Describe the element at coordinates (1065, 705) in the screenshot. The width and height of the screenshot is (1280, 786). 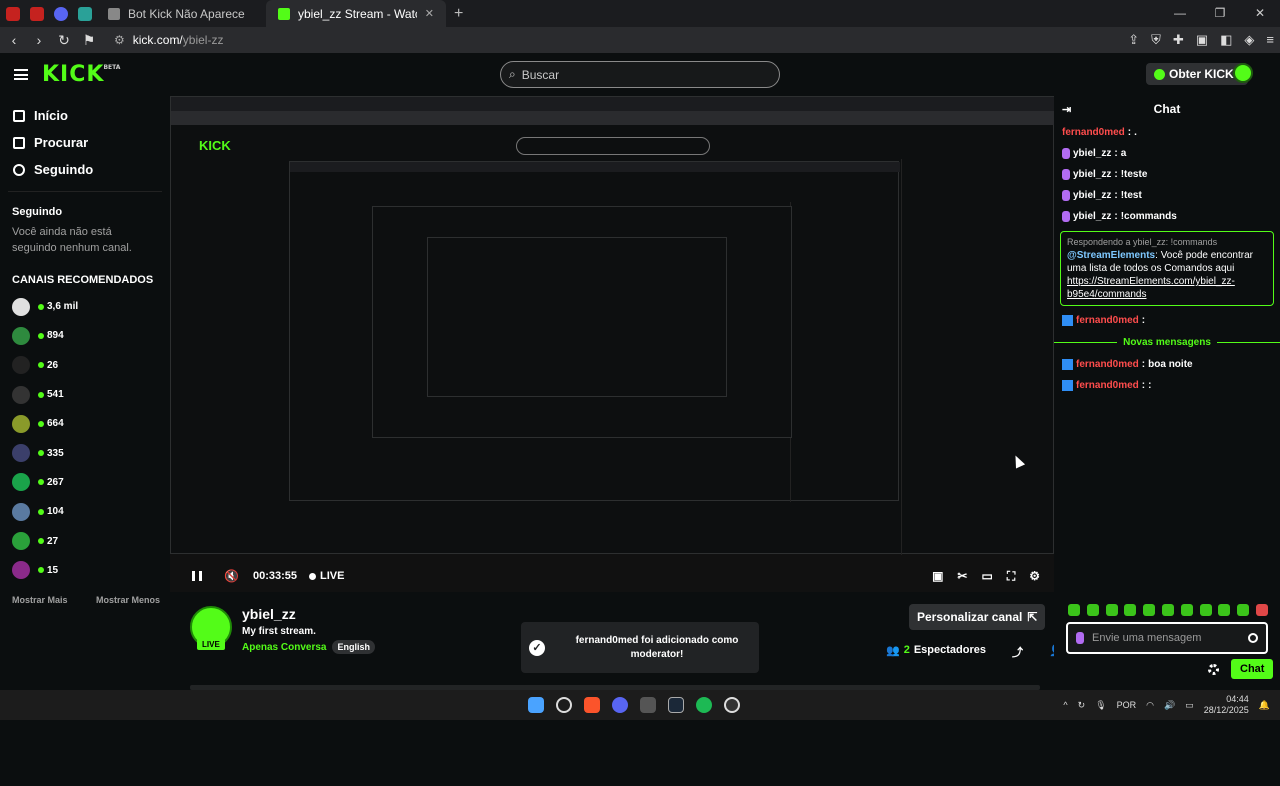
I see `tray-chevron-icon: ^` at that location.